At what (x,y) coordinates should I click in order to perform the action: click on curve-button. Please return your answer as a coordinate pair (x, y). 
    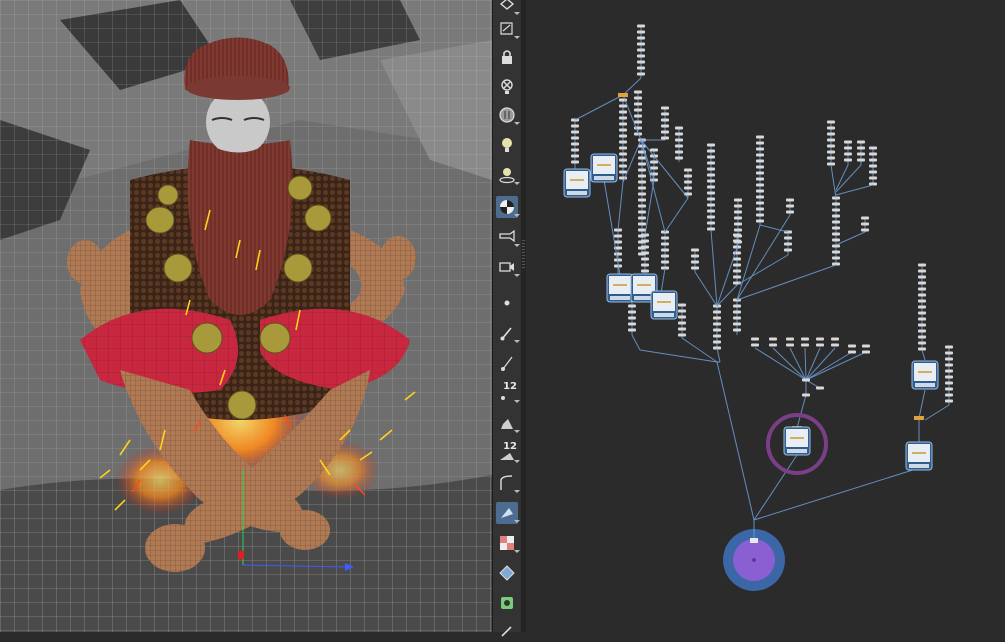
    Looking at the image, I should click on (508, 483).